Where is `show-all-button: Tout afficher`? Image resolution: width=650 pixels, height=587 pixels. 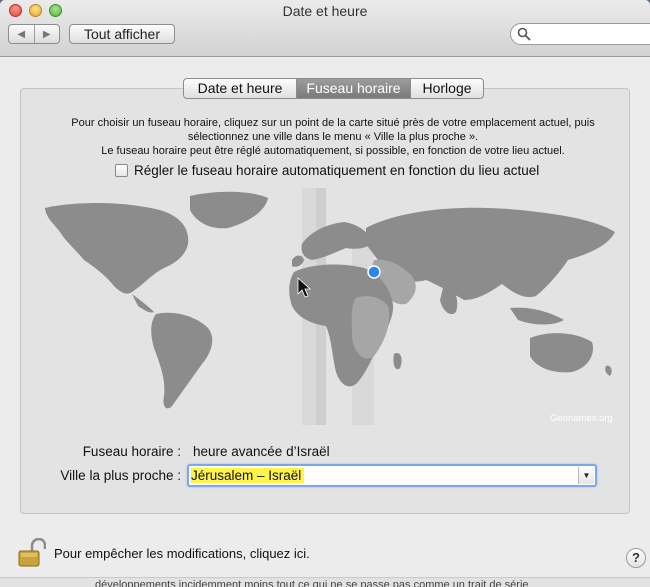
show-all-button: Tout afficher is located at coordinates (122, 34).